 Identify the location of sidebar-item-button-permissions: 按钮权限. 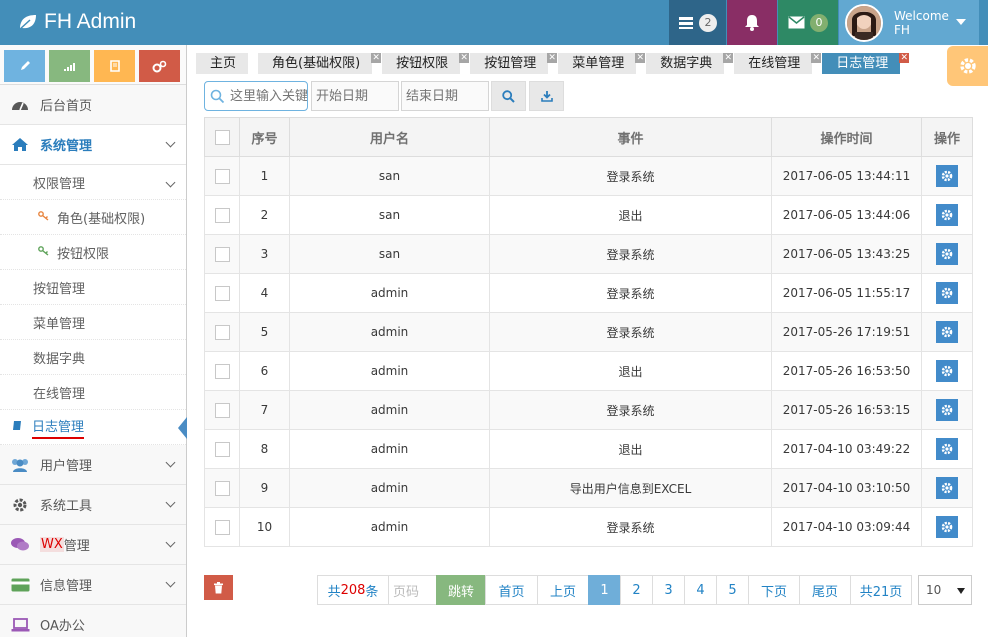
(93, 252).